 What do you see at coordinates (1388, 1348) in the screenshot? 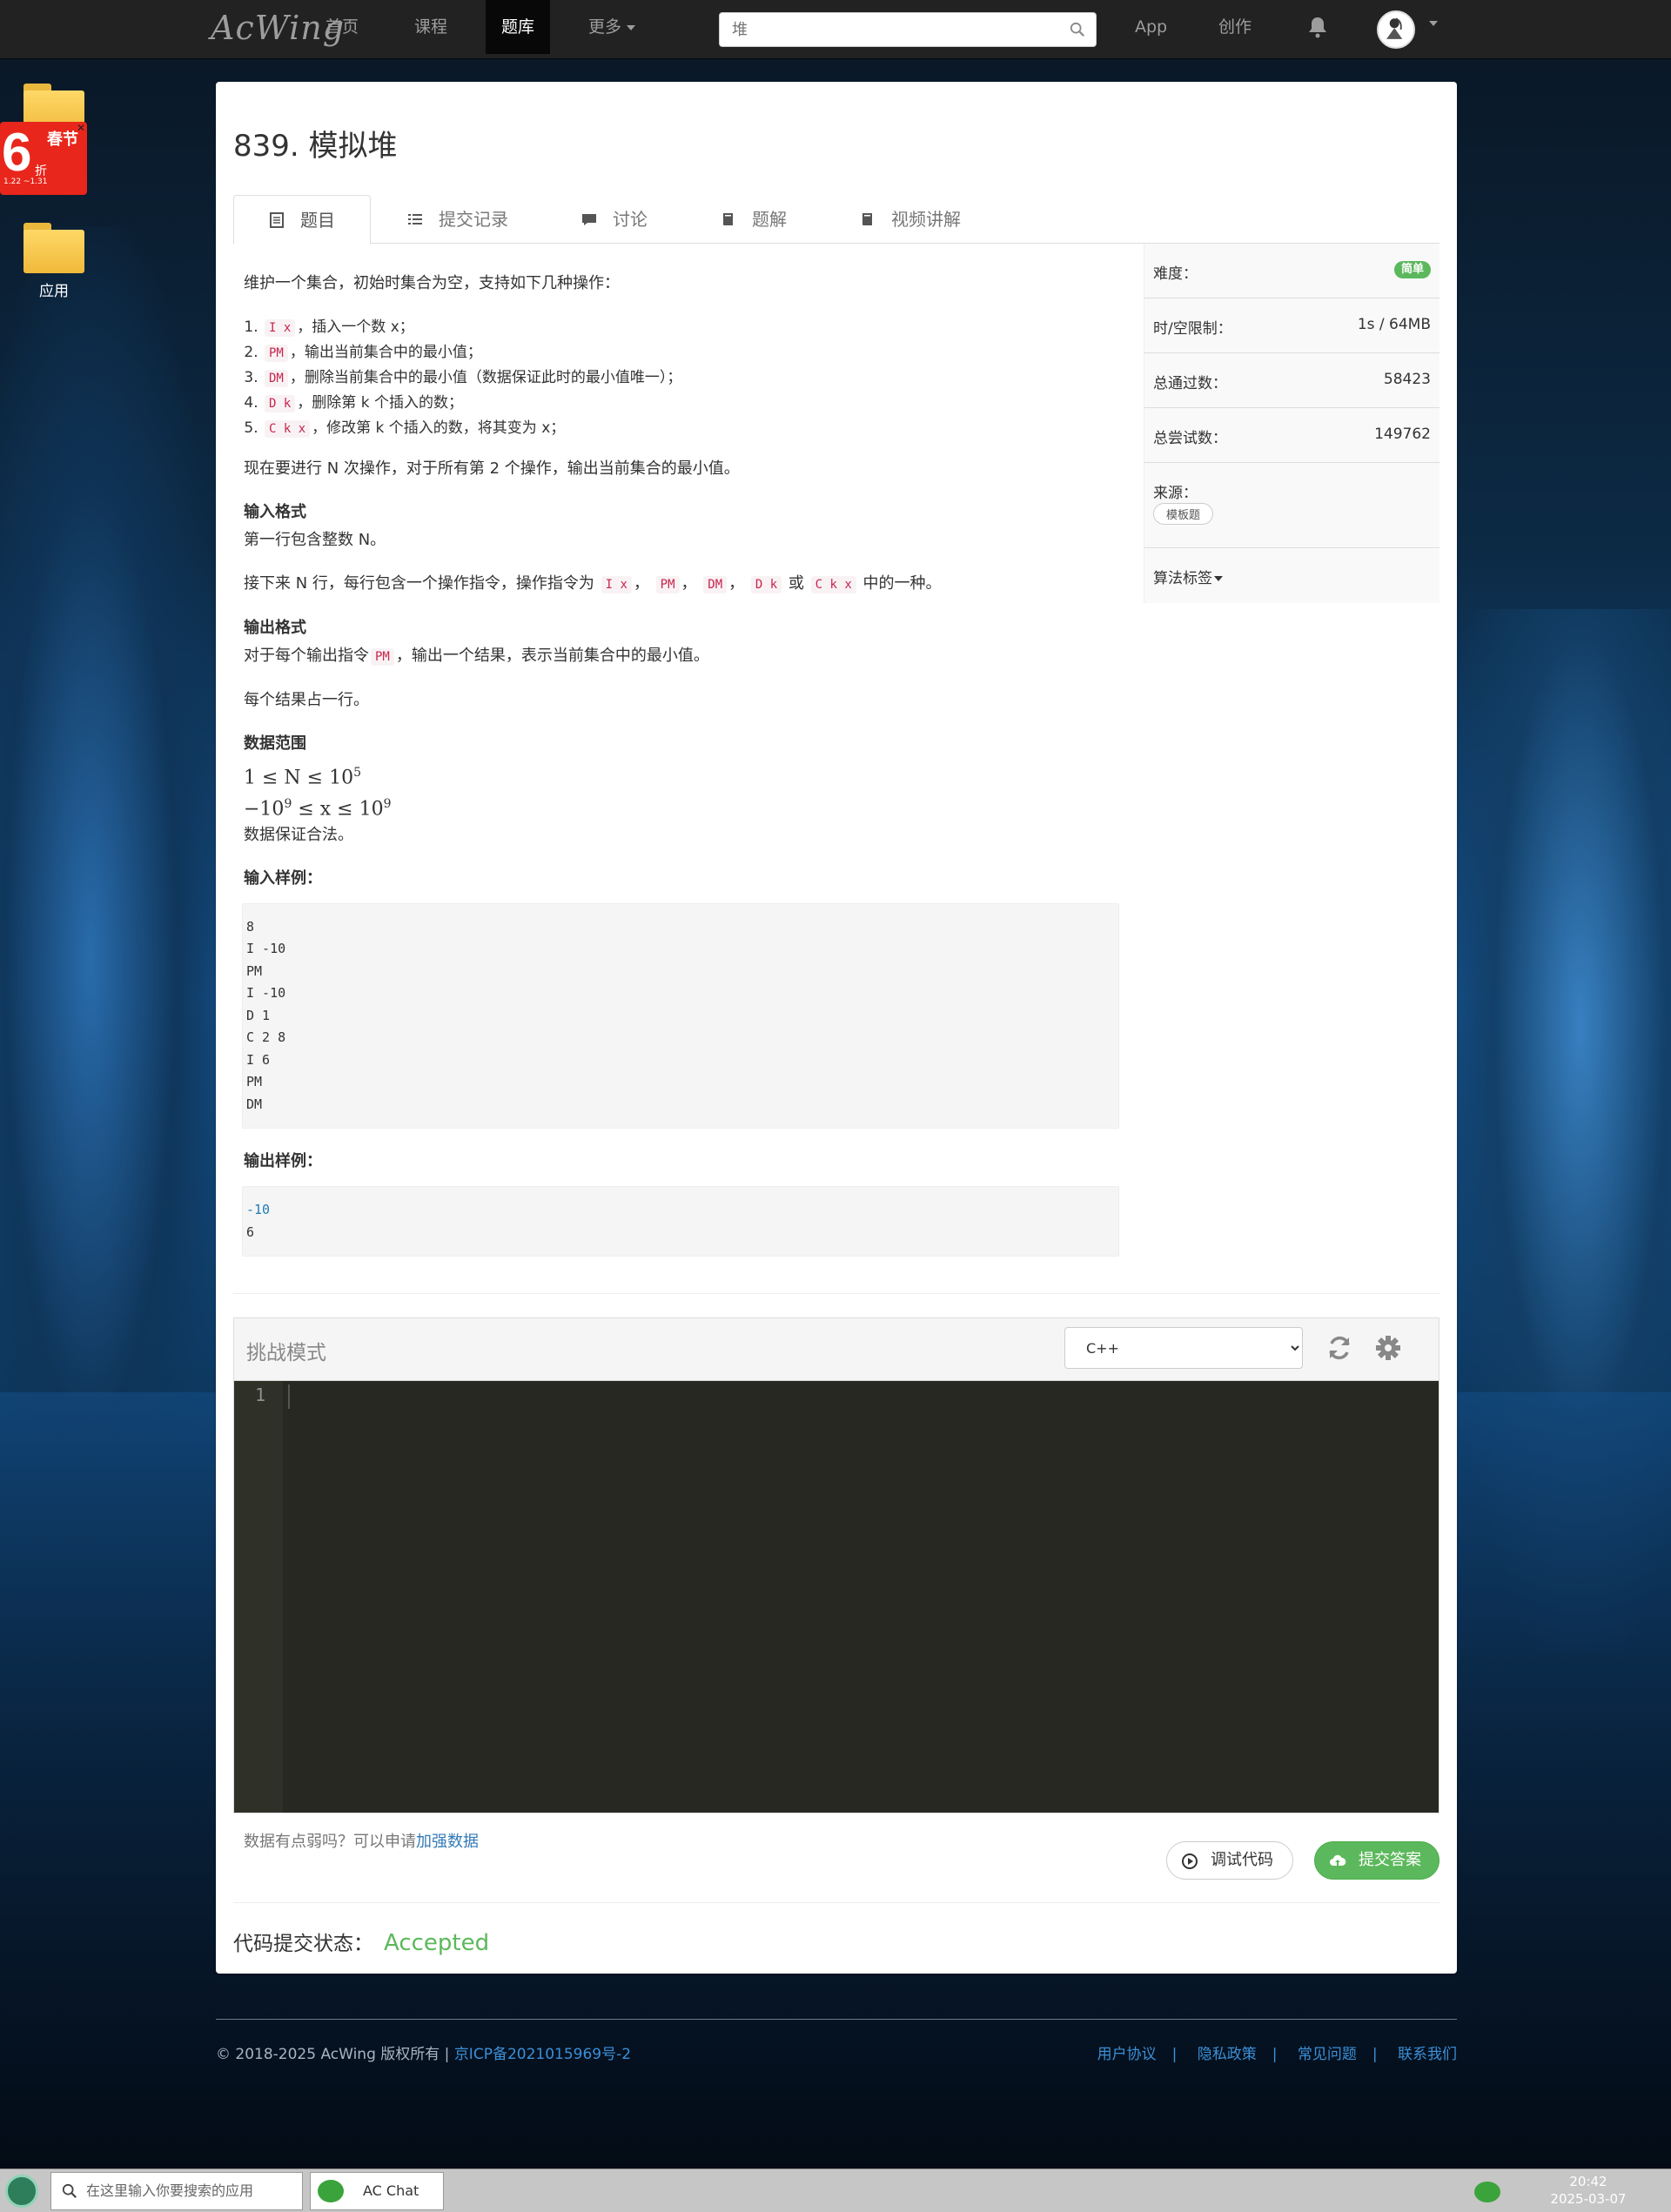
I see `gear-icon` at bounding box center [1388, 1348].